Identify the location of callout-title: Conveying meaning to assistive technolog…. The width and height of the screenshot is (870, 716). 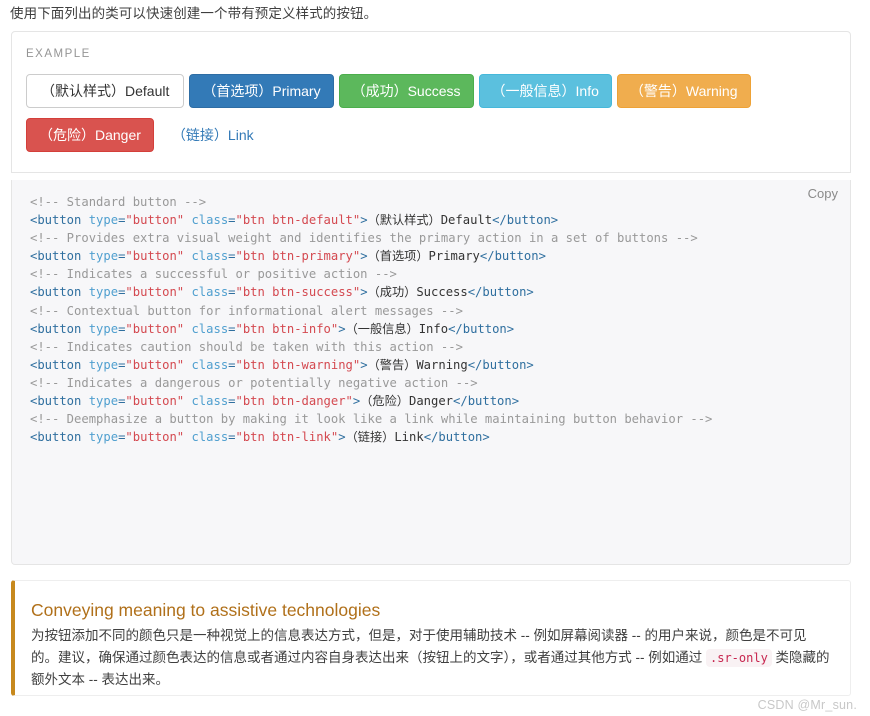
(206, 610).